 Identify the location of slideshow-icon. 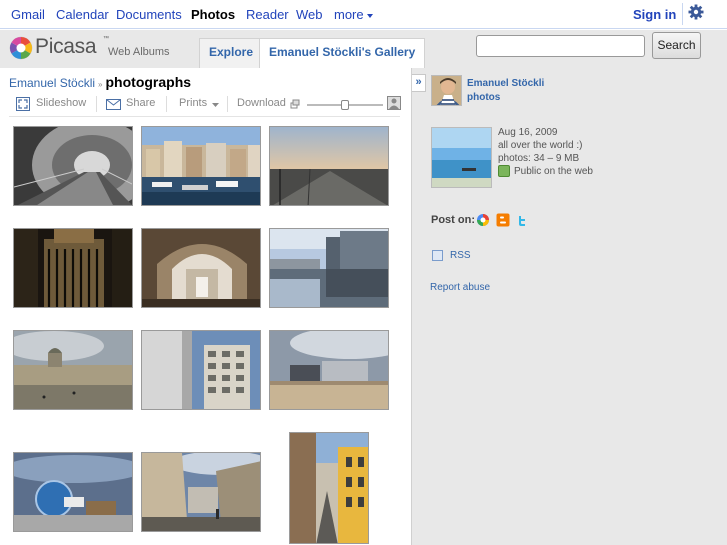
(23, 104).